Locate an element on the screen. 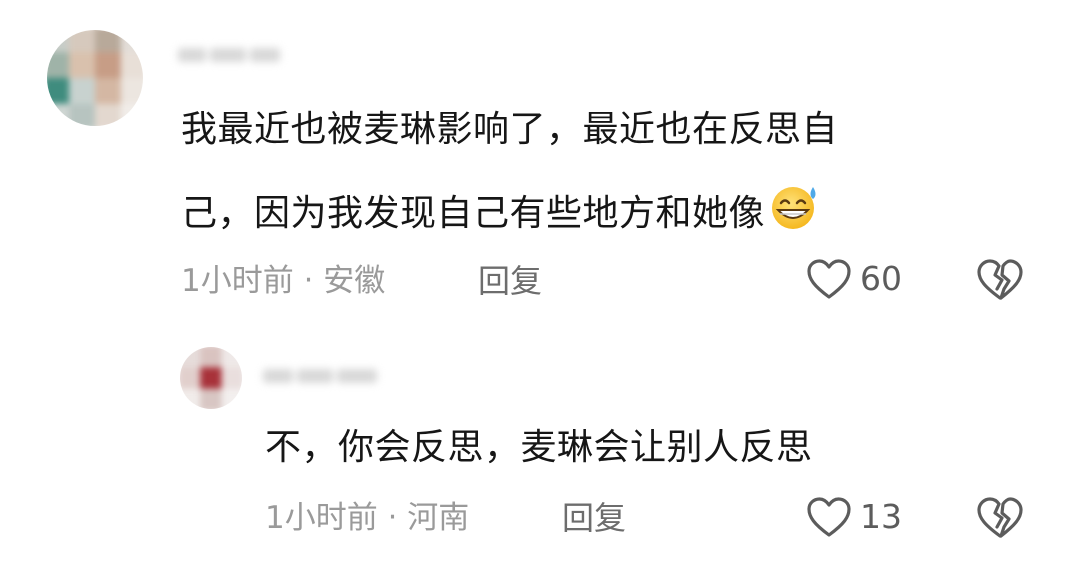  reply-meta: 1小时前 · 河南 is located at coordinates (367, 518).